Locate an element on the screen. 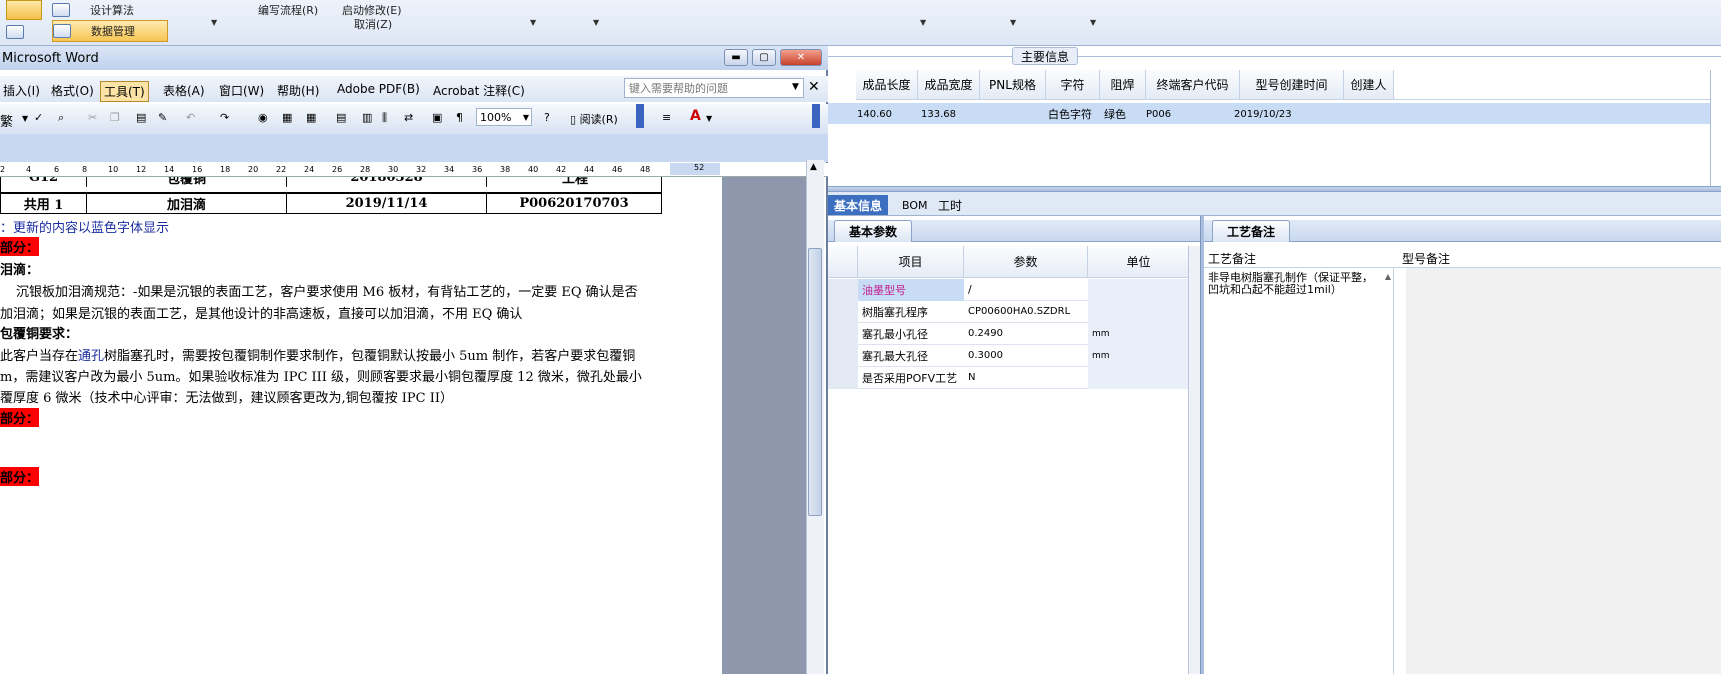  show-hide-icon: ¶ is located at coordinates (459, 117).